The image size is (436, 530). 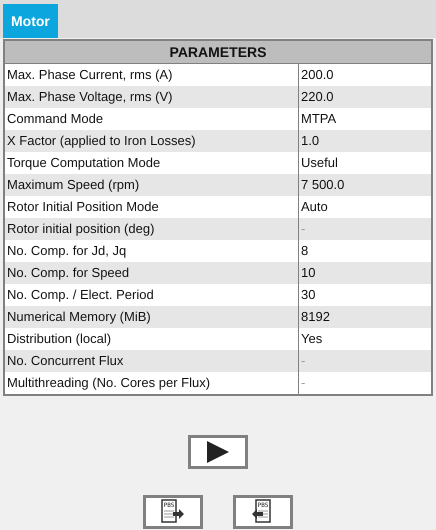 I want to click on parameter-value: 8192, so click(x=365, y=317).